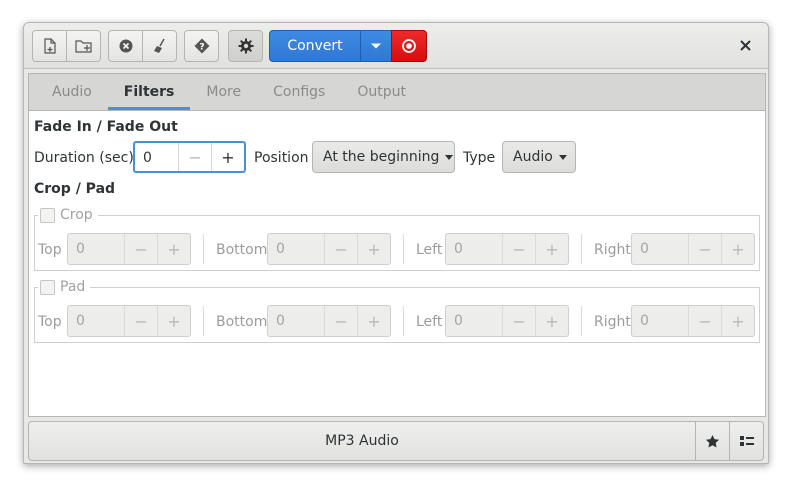 The width and height of the screenshot is (788, 489). I want to click on position-combo: At the beginning, so click(383, 157).